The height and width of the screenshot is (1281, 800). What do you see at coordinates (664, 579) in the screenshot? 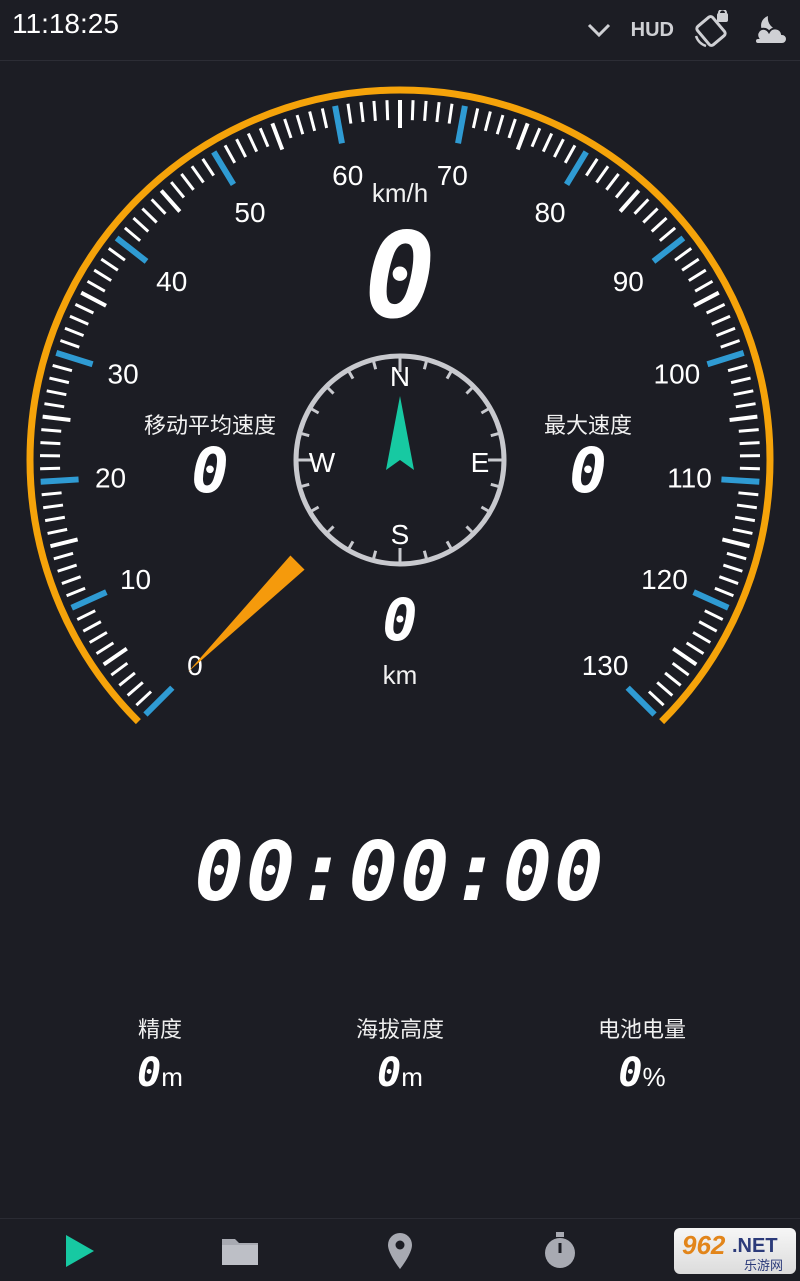
I see `tick-label-120: 120` at bounding box center [664, 579].